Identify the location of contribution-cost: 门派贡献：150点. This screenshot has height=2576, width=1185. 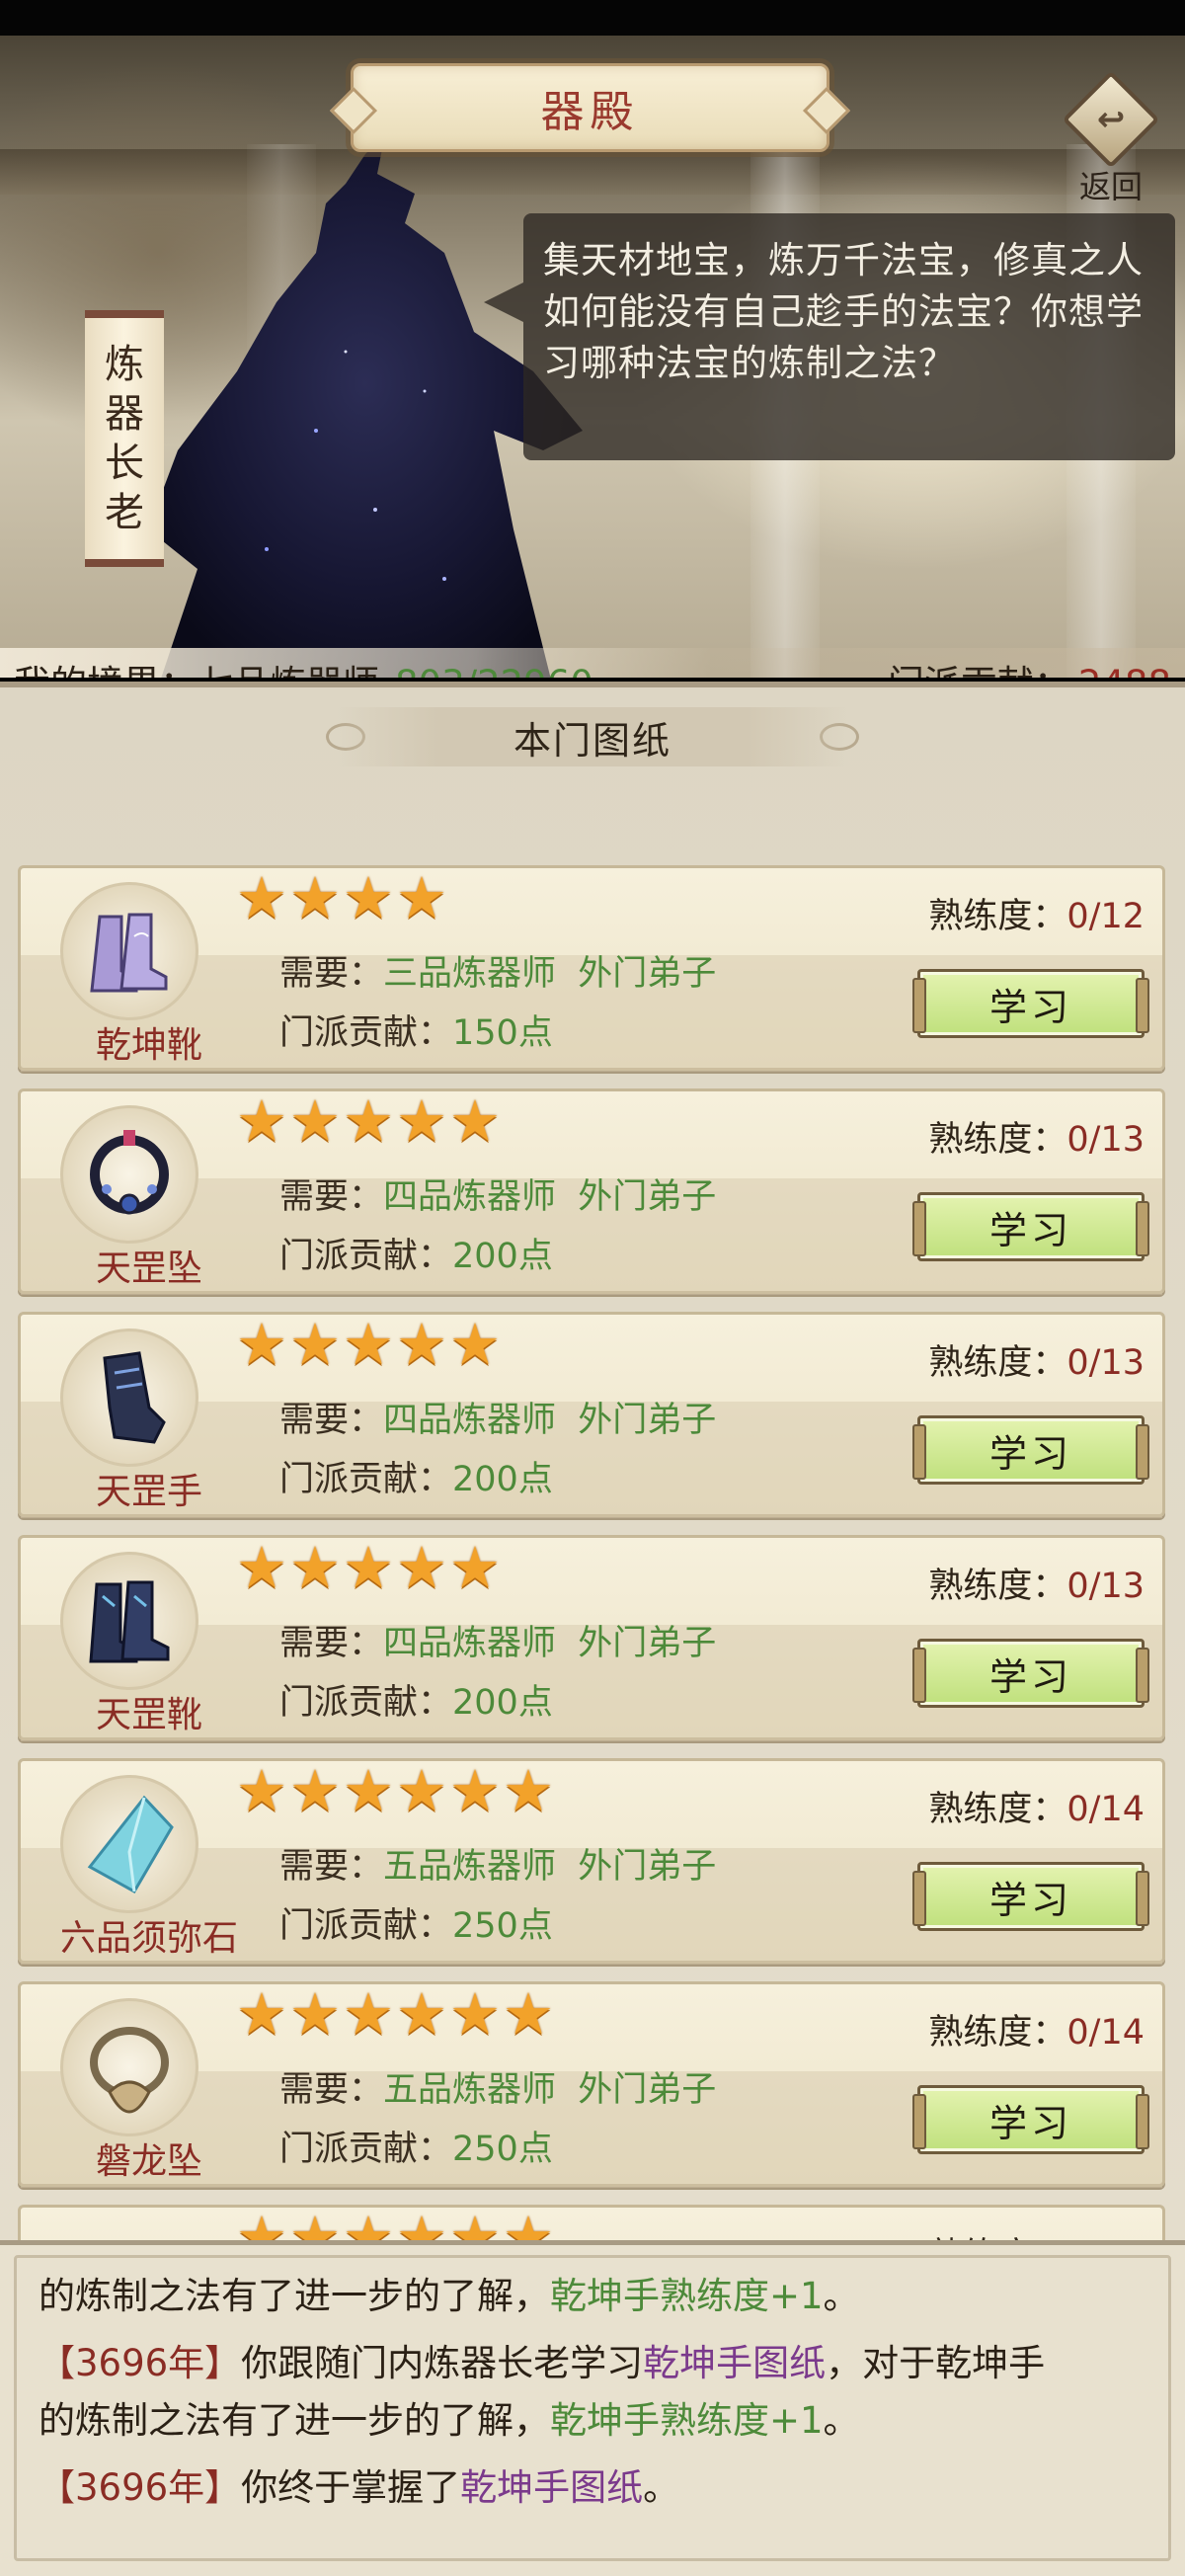
(416, 1030).